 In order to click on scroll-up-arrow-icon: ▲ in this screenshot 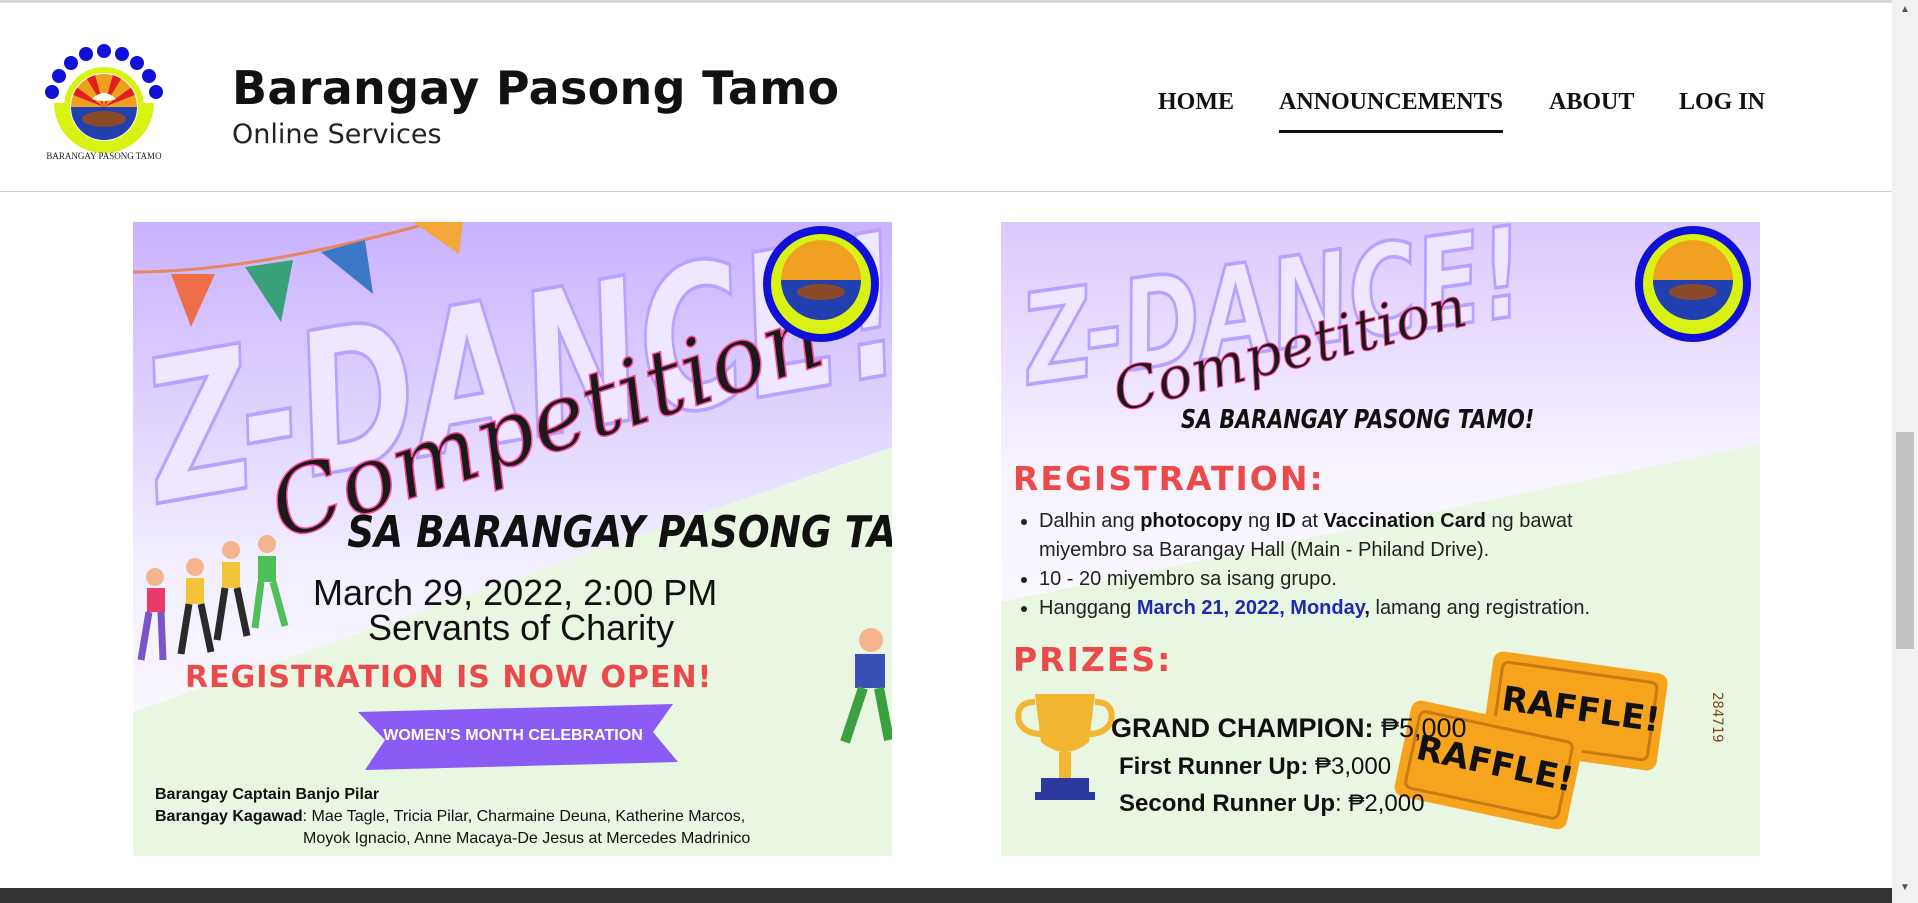, I will do `click(1905, 12)`.